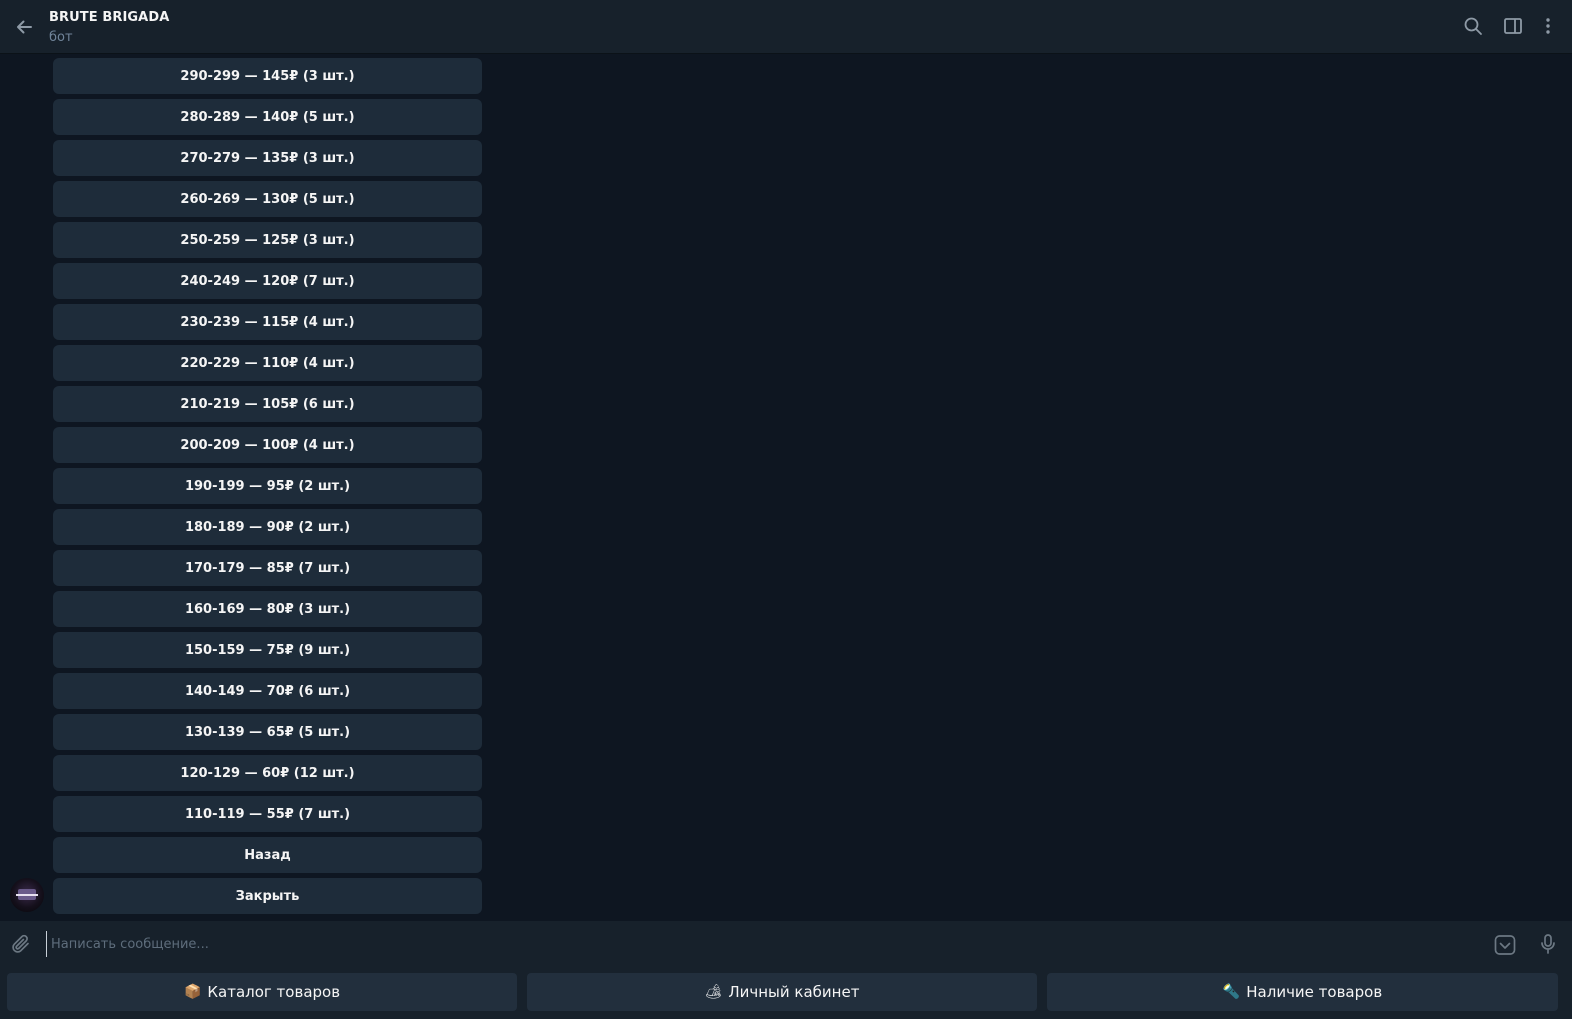 The image size is (1572, 1019). I want to click on inline-button-price-range: 280-289 — 140₽ (5 шт.), so click(267, 117).